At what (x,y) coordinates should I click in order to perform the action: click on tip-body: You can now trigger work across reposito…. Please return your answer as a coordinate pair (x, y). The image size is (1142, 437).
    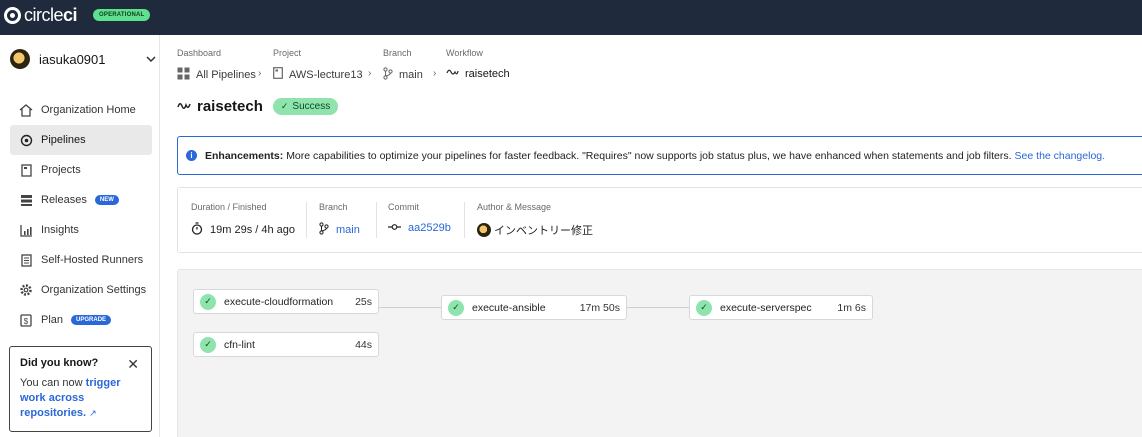
    Looking at the image, I should click on (80, 398).